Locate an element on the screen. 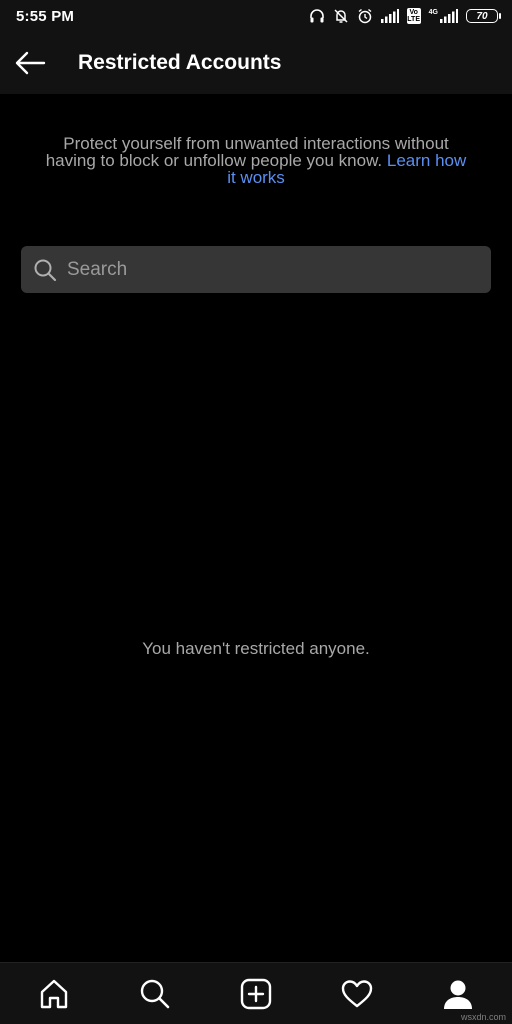 Image resolution: width=512 pixels, height=1024 pixels. add-post-icon is located at coordinates (256, 993).